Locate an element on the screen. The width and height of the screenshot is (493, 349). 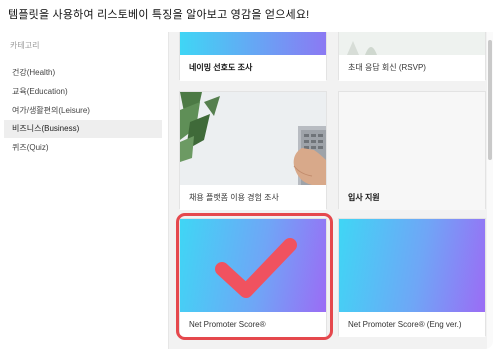
sidebar-item-leisure: 여가/생활편의(Leisure) is located at coordinates (83, 111).